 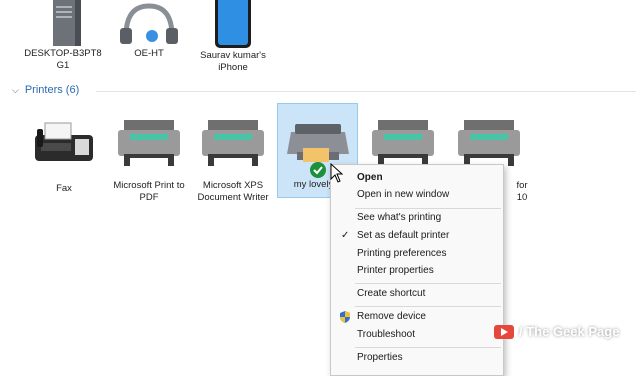 What do you see at coordinates (64, 188) in the screenshot?
I see `printer-label: Fax` at bounding box center [64, 188].